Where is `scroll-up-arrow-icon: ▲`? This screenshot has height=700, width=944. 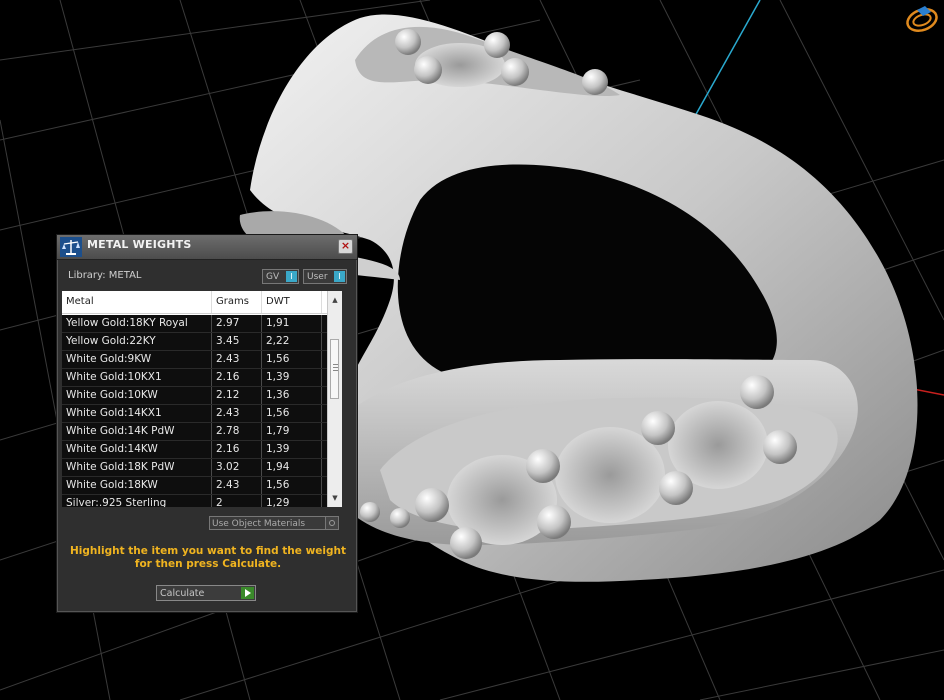 scroll-up-arrow-icon: ▲ is located at coordinates (335, 300).